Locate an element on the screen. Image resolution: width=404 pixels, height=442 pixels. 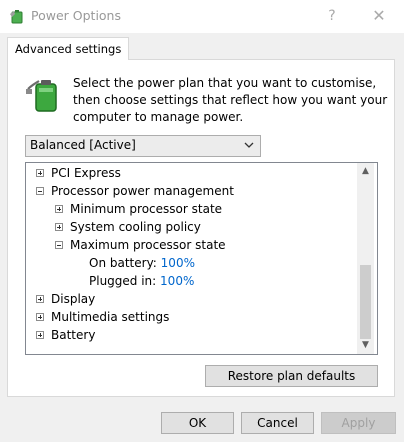
tree-item-label: Multimedia settings is located at coordinates (110, 317).